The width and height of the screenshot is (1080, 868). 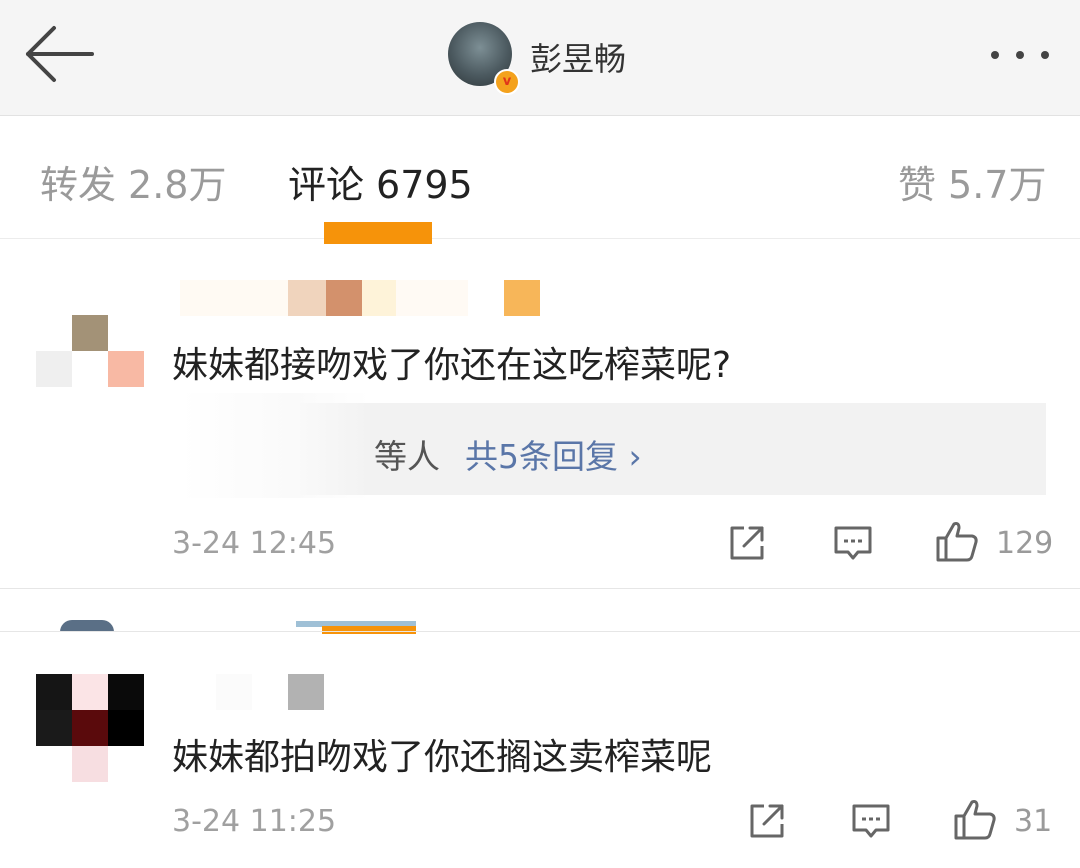 What do you see at coordinates (177, 185) in the screenshot?
I see `tab-repost-count: 2.8万` at bounding box center [177, 185].